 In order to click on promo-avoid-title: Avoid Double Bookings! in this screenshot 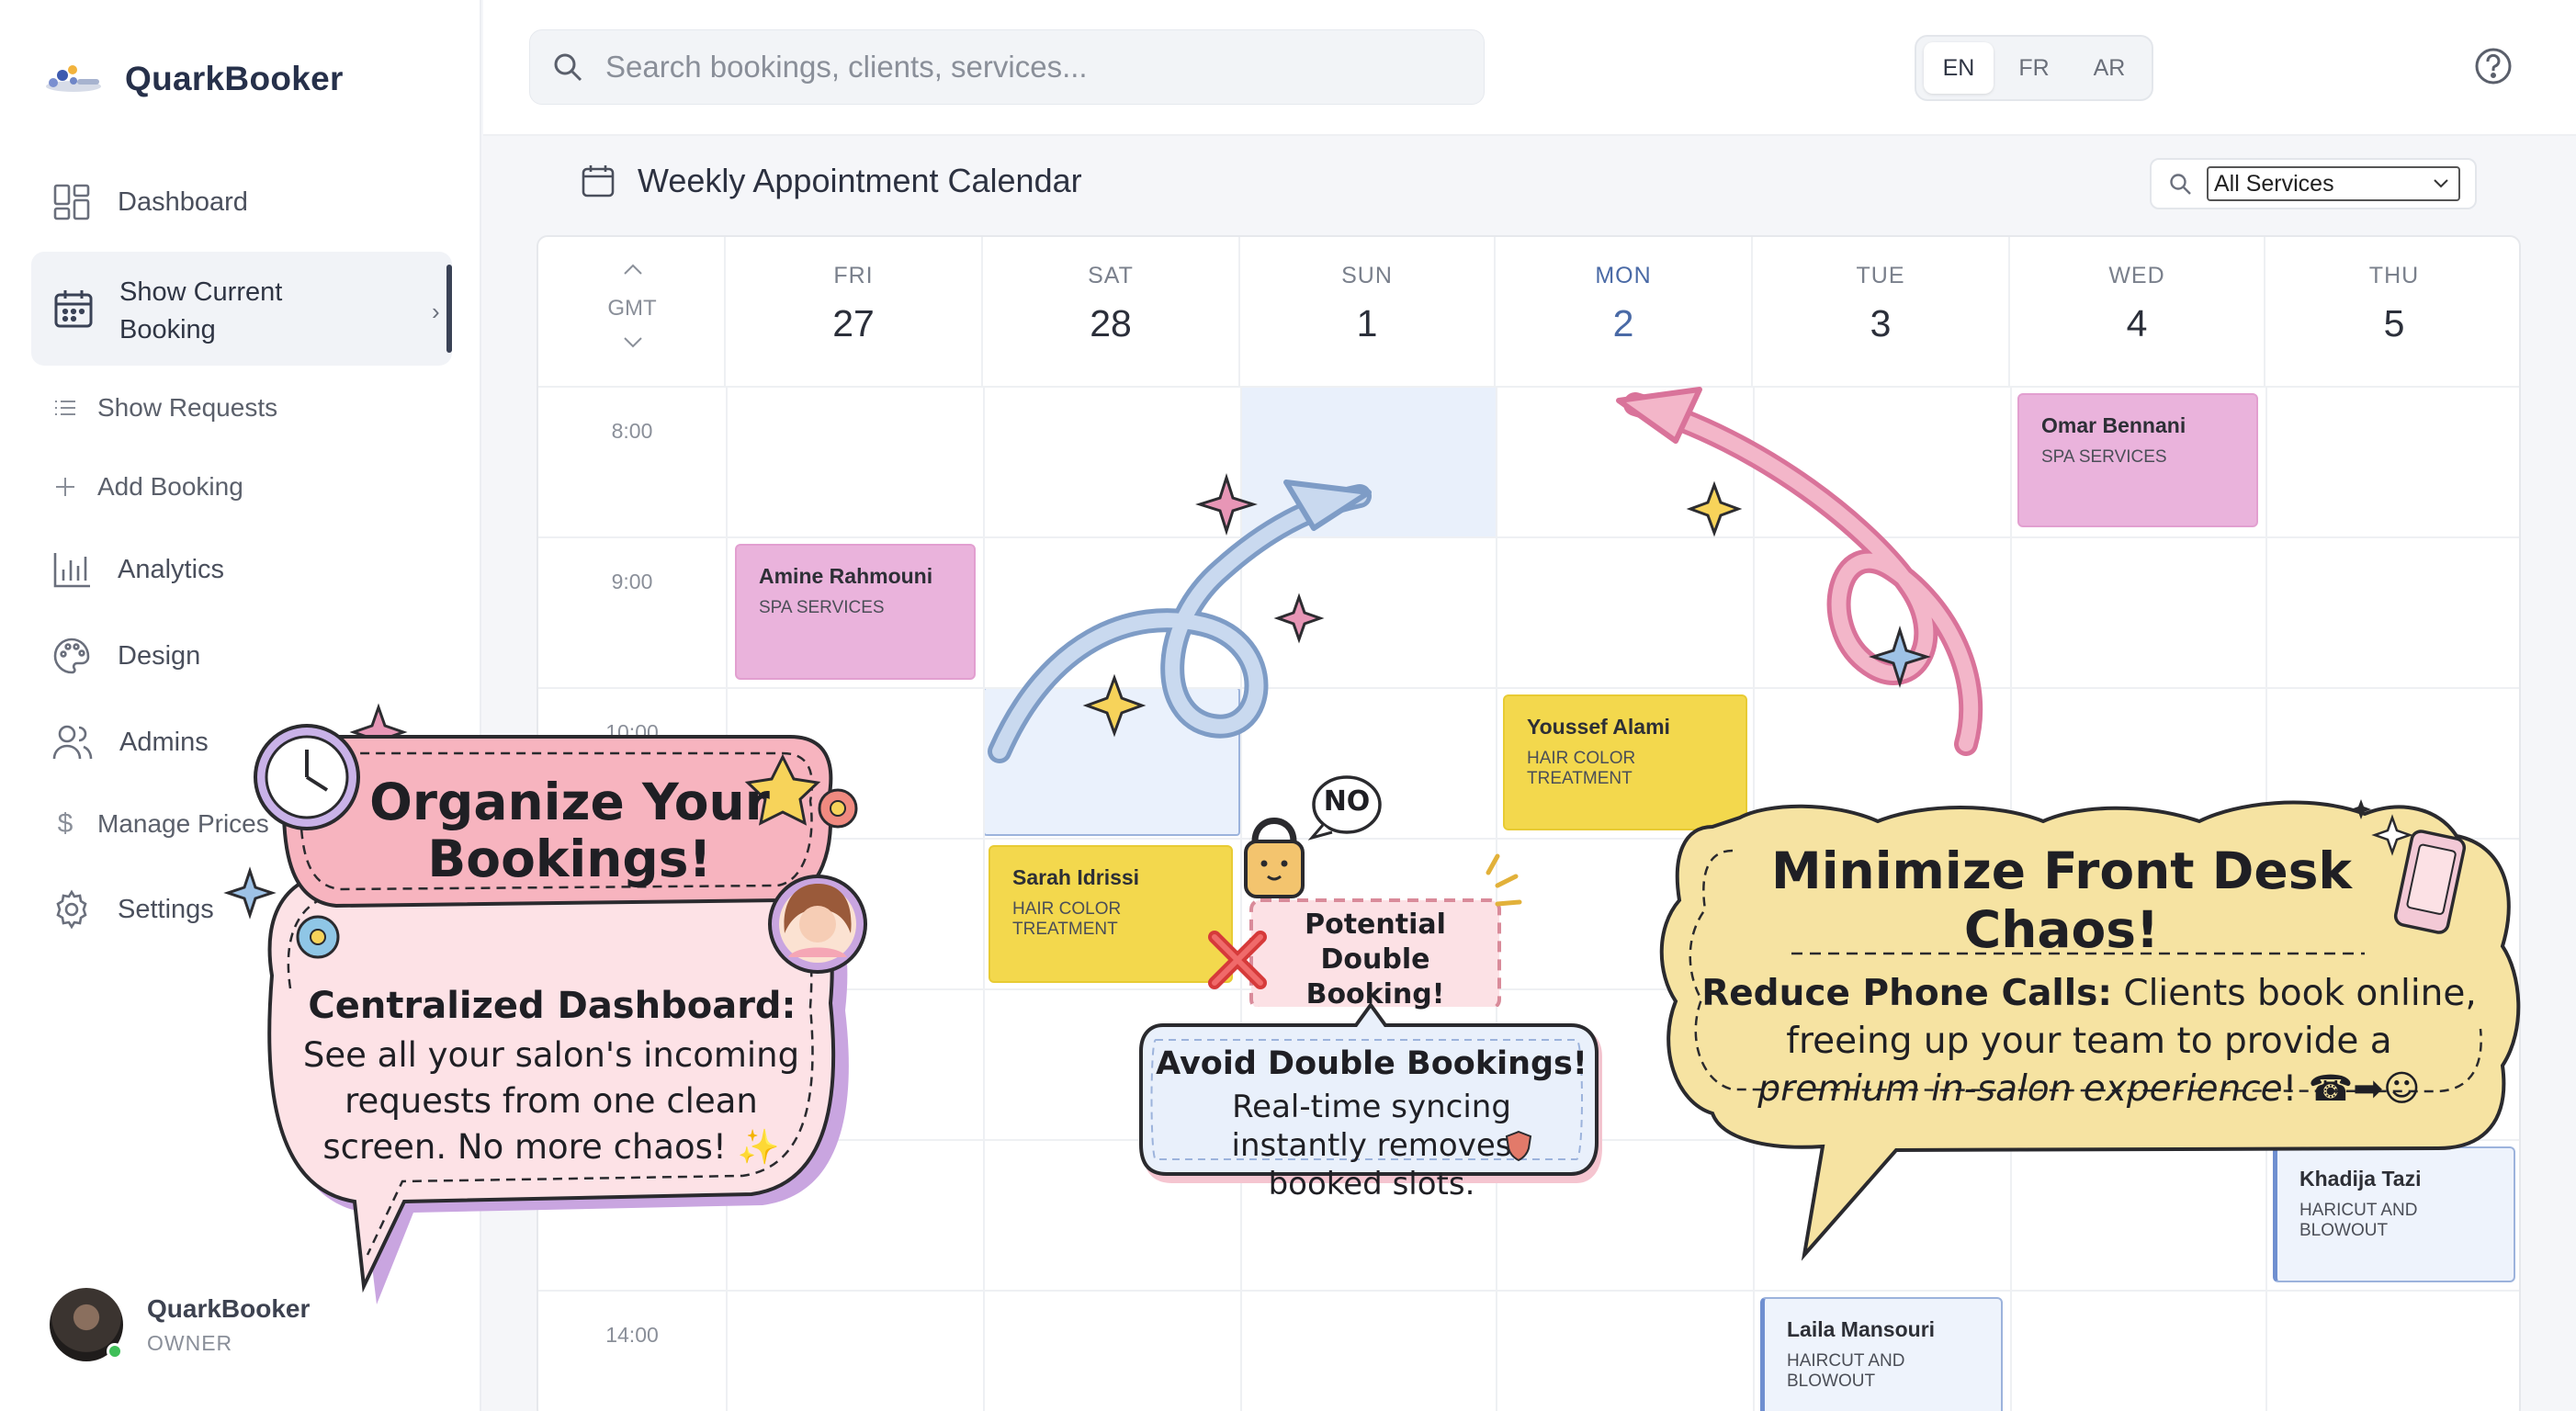, I will do `click(1371, 1063)`.